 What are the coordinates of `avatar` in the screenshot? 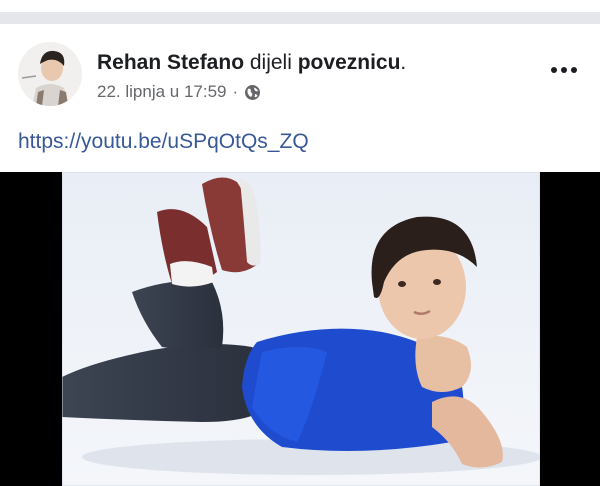 It's located at (50, 74).